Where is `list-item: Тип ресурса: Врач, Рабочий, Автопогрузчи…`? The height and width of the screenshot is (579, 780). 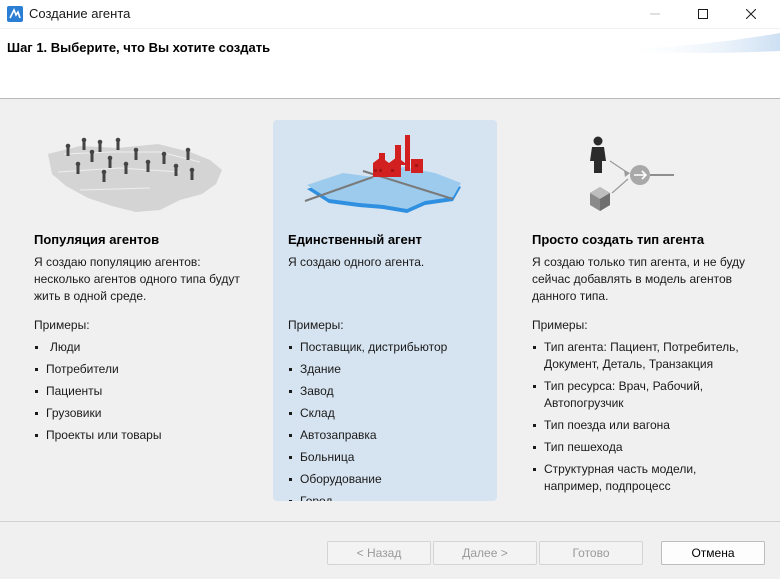
list-item: Тип ресурса: Врач, Рабочий, Автопогрузчи… is located at coordinates (639, 395).